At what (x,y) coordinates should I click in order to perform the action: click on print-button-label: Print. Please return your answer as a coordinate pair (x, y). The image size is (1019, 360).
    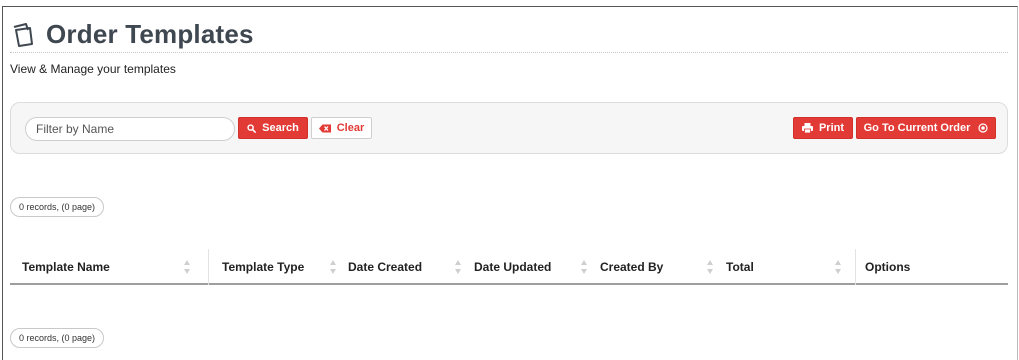
    Looking at the image, I should click on (831, 128).